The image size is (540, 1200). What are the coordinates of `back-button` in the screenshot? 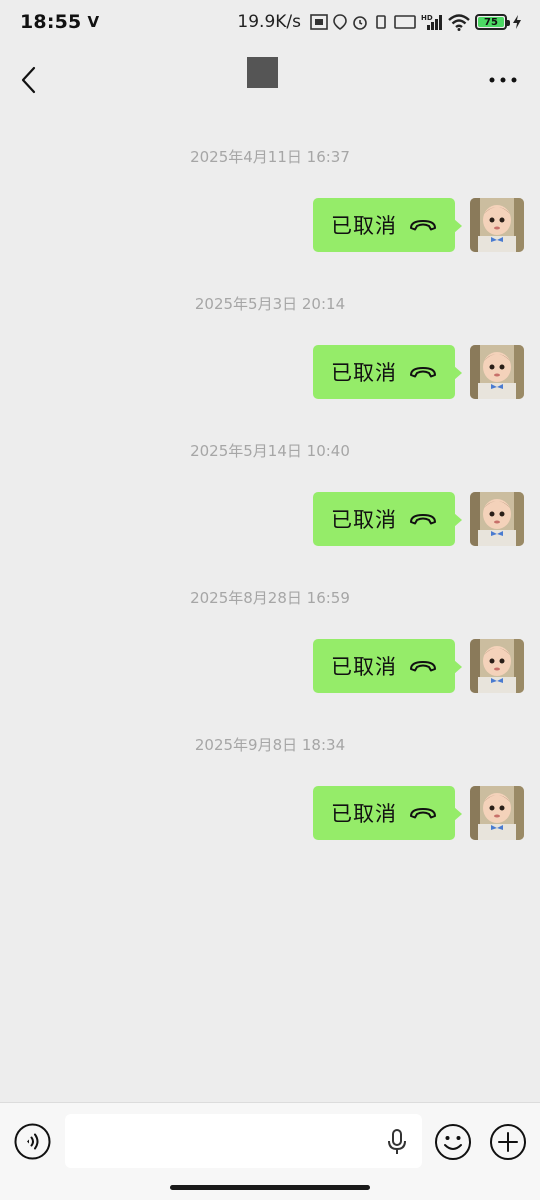 It's located at (30, 80).